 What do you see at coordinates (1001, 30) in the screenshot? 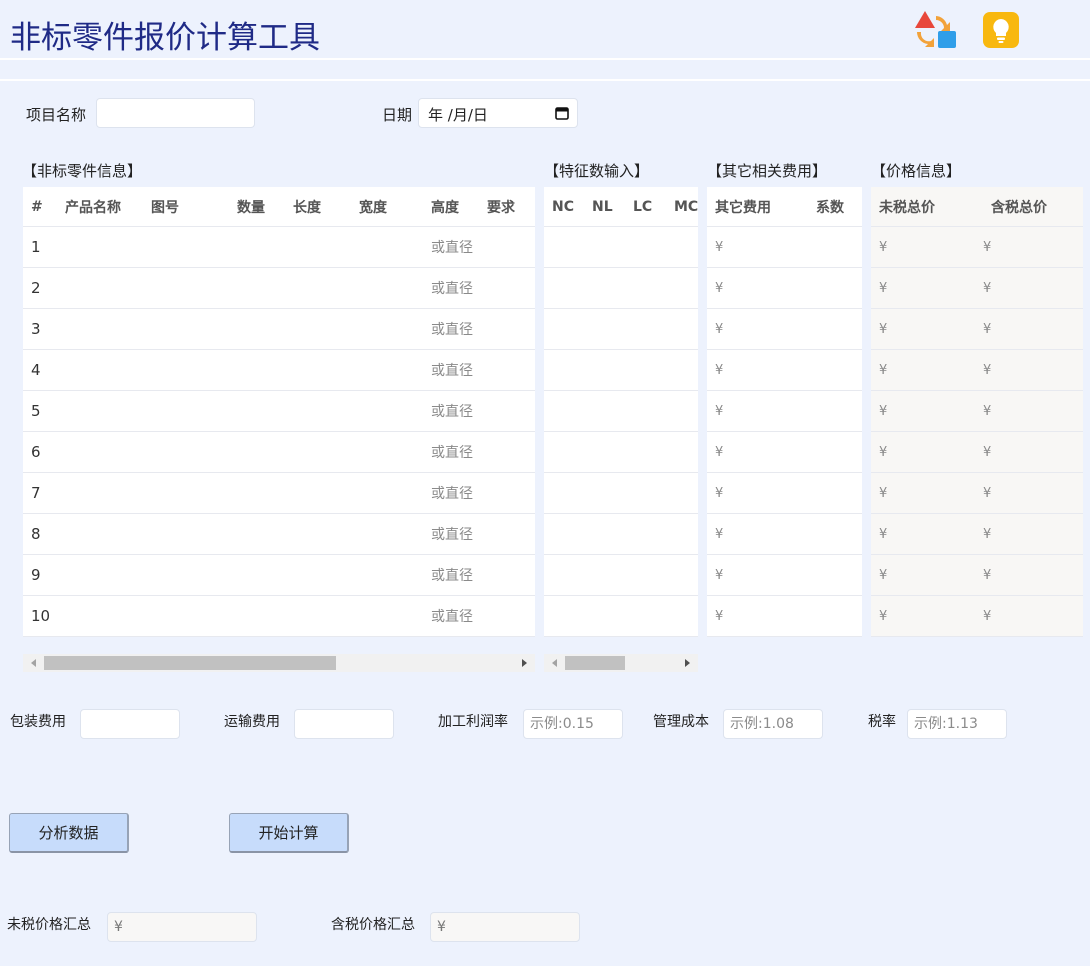
I see `lightbulb-icon` at bounding box center [1001, 30].